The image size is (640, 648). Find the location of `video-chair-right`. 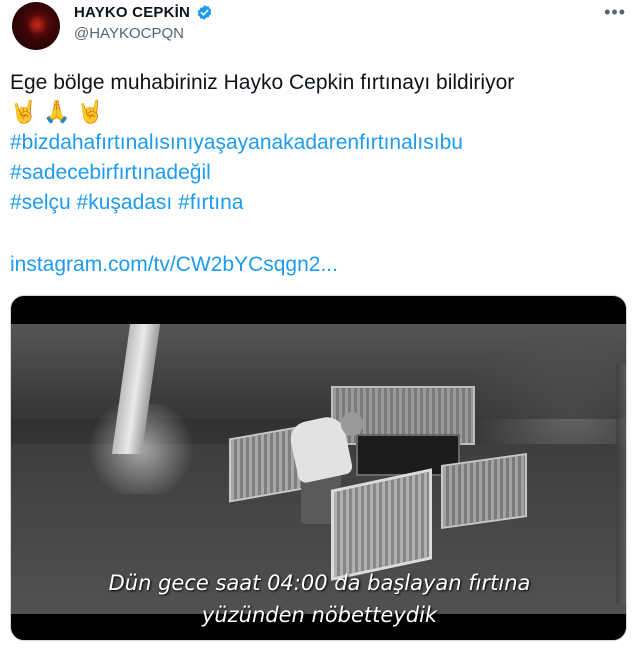

video-chair-right is located at coordinates (484, 491).